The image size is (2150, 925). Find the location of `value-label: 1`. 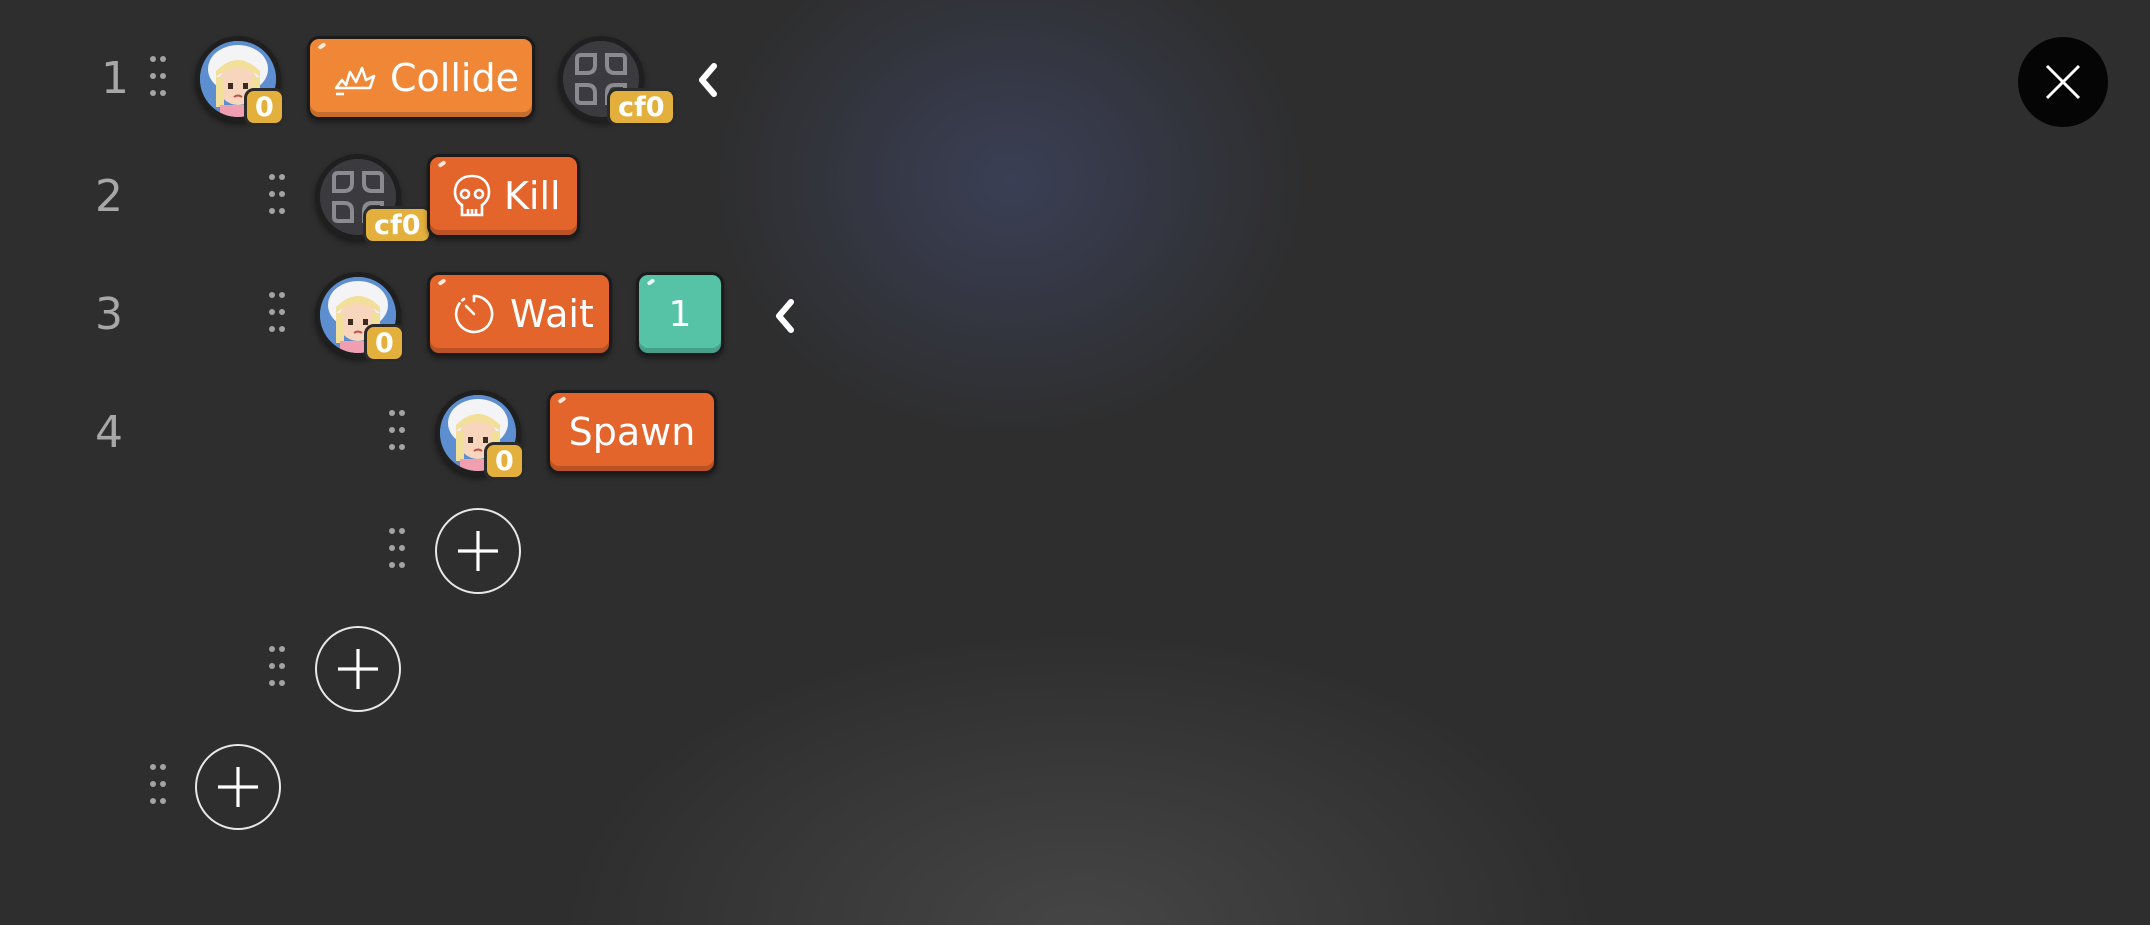

value-label: 1 is located at coordinates (680, 314).